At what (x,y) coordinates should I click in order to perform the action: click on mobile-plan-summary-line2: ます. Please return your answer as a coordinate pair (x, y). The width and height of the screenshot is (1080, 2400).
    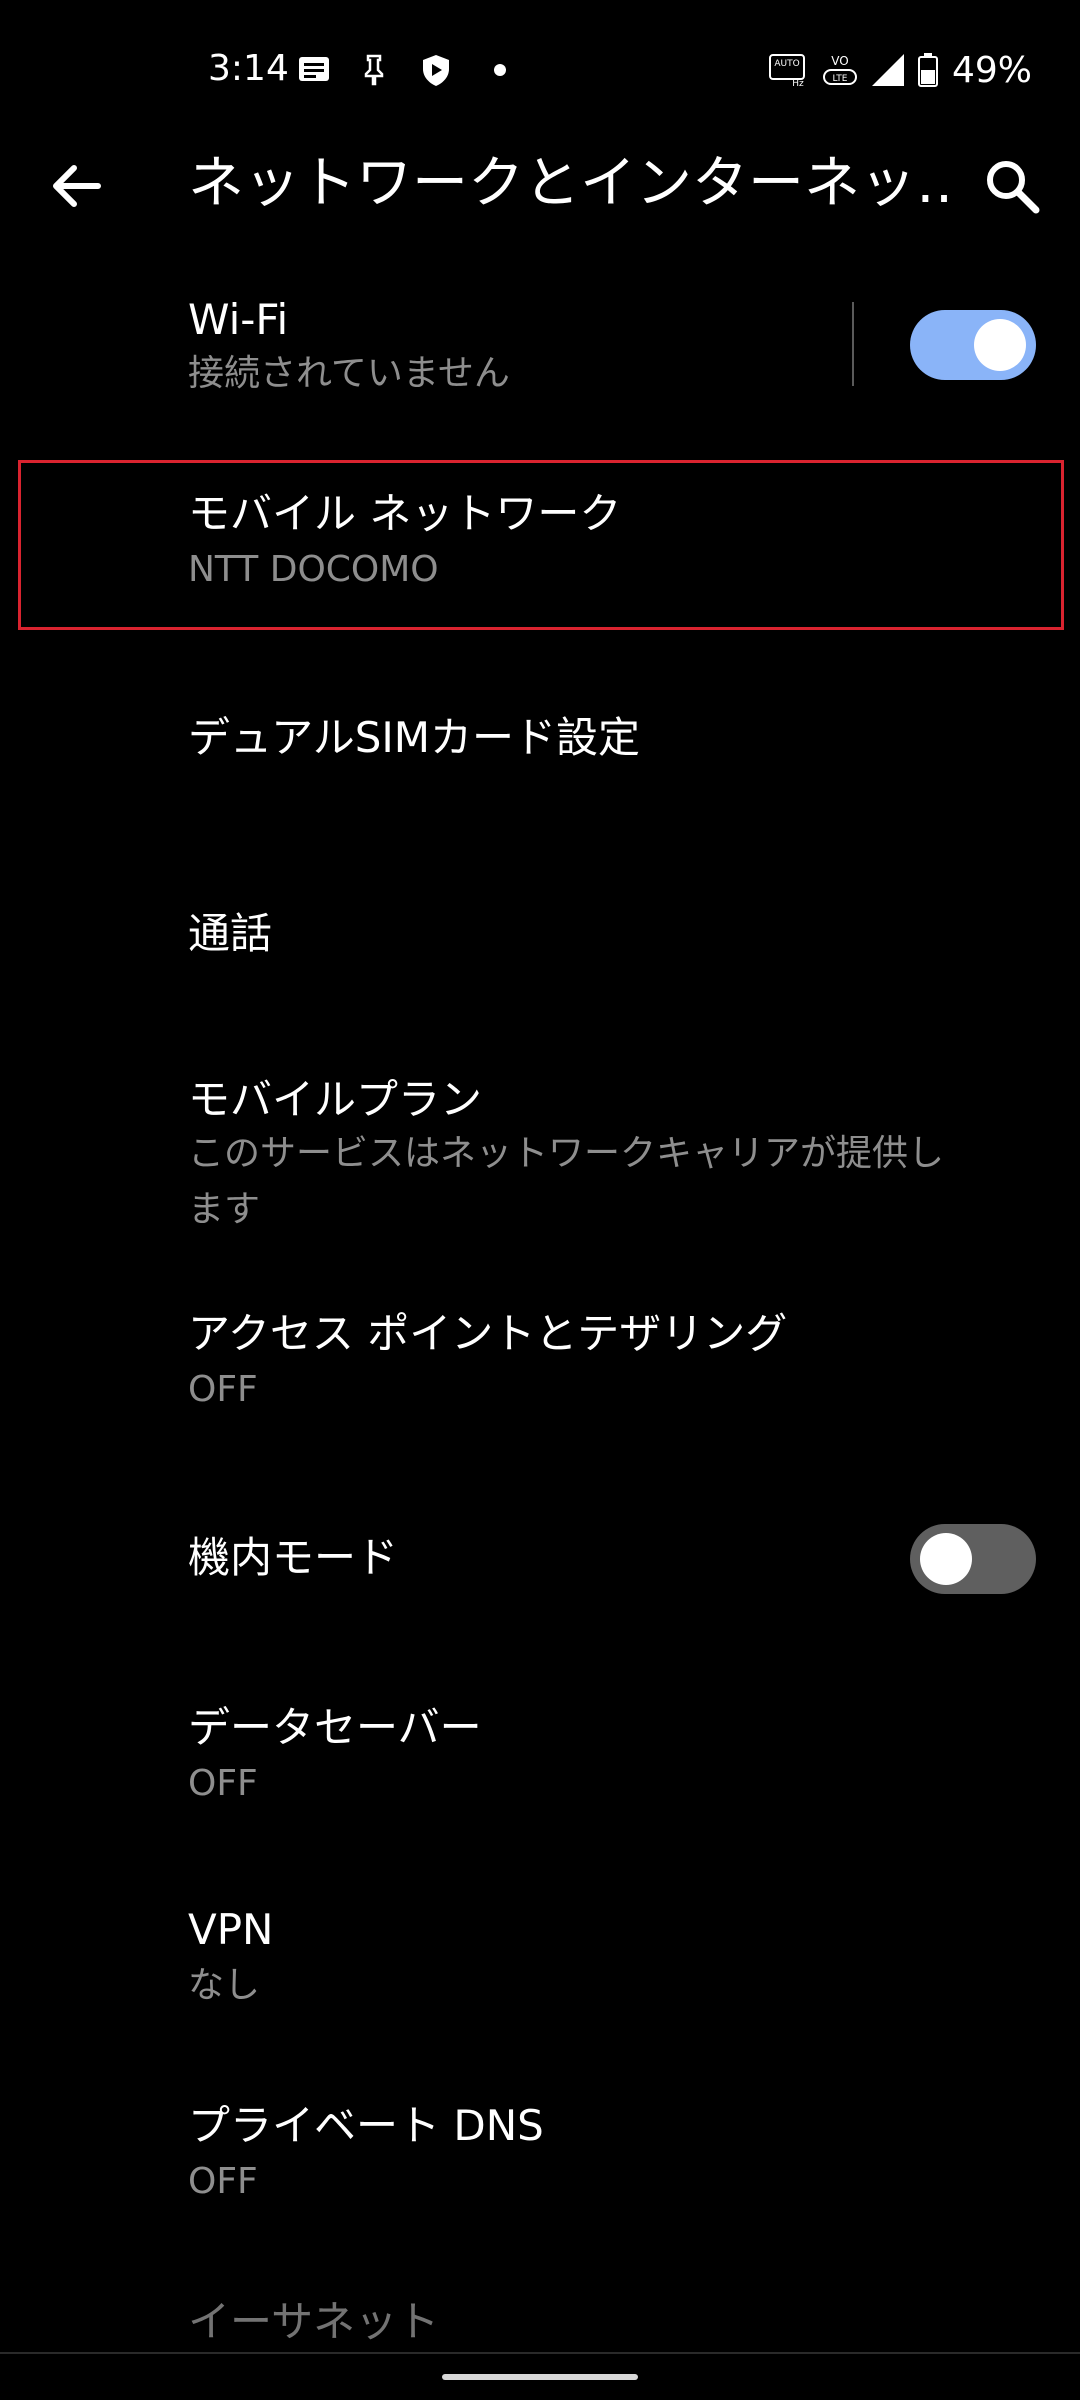
    Looking at the image, I should click on (224, 1209).